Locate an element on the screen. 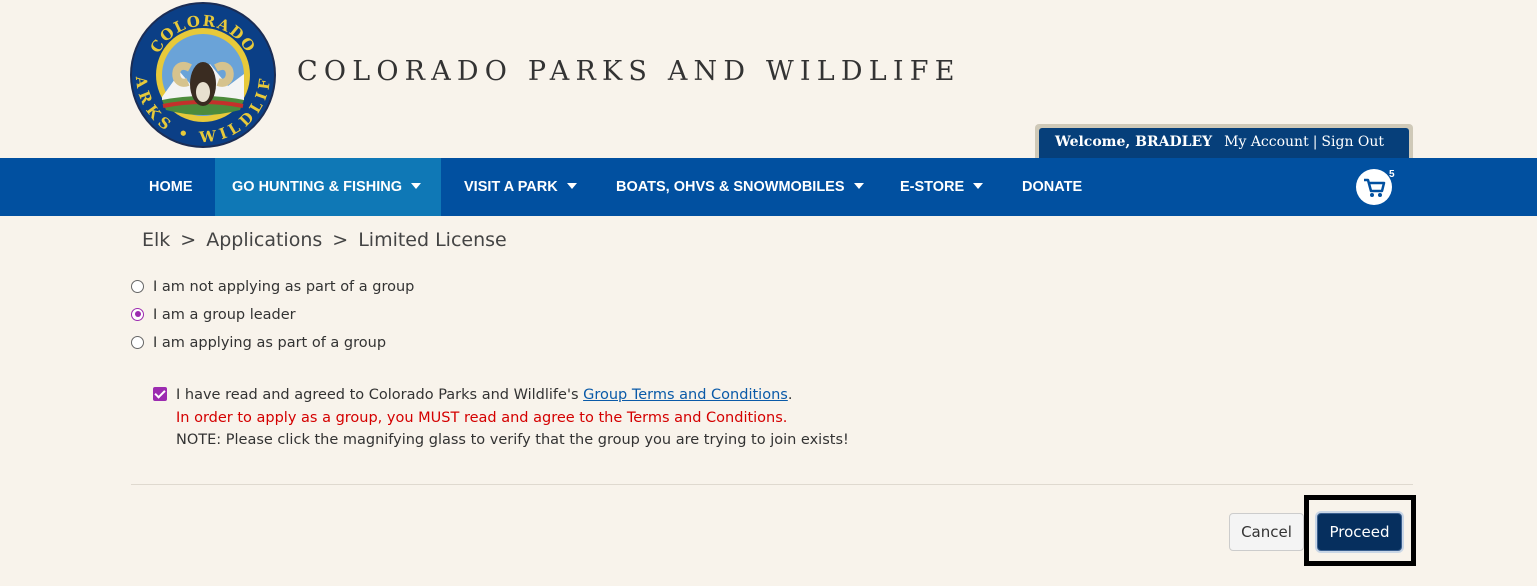 This screenshot has height=586, width=1537. nav-home: HOME is located at coordinates (171, 187).